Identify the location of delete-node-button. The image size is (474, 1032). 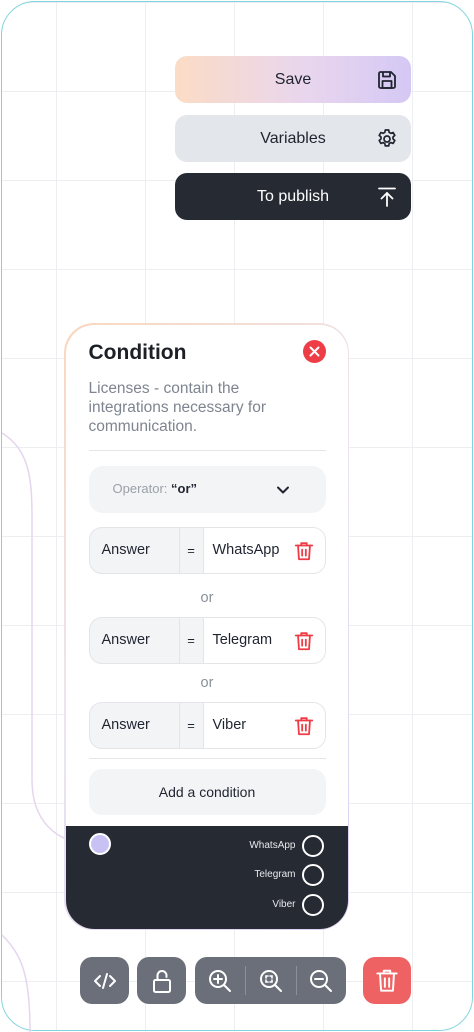
(387, 980).